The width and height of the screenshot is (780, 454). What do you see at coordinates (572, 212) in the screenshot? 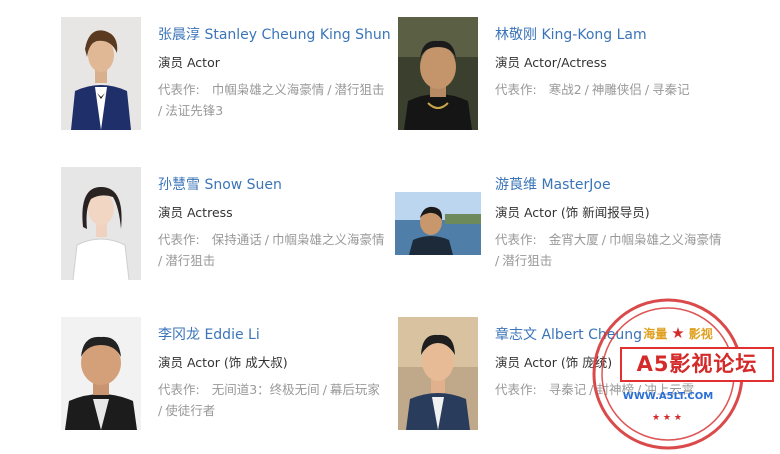
I see `actor-role: 演员 Actor (饰 新闻报导员)` at bounding box center [572, 212].